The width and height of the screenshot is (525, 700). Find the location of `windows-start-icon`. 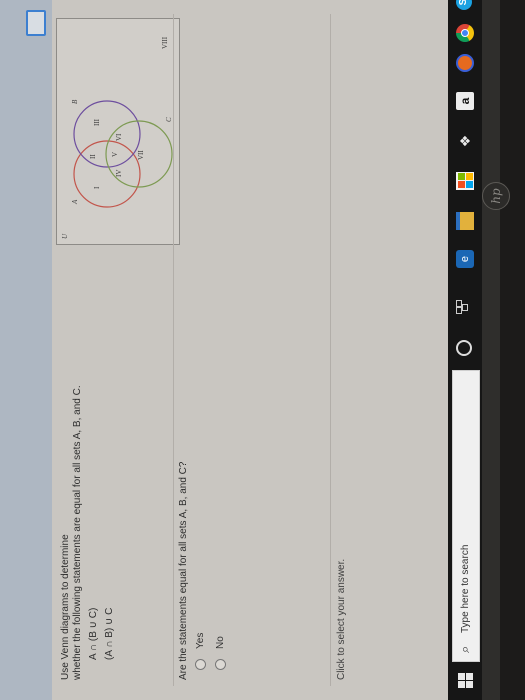

windows-start-icon is located at coordinates (465, 680).